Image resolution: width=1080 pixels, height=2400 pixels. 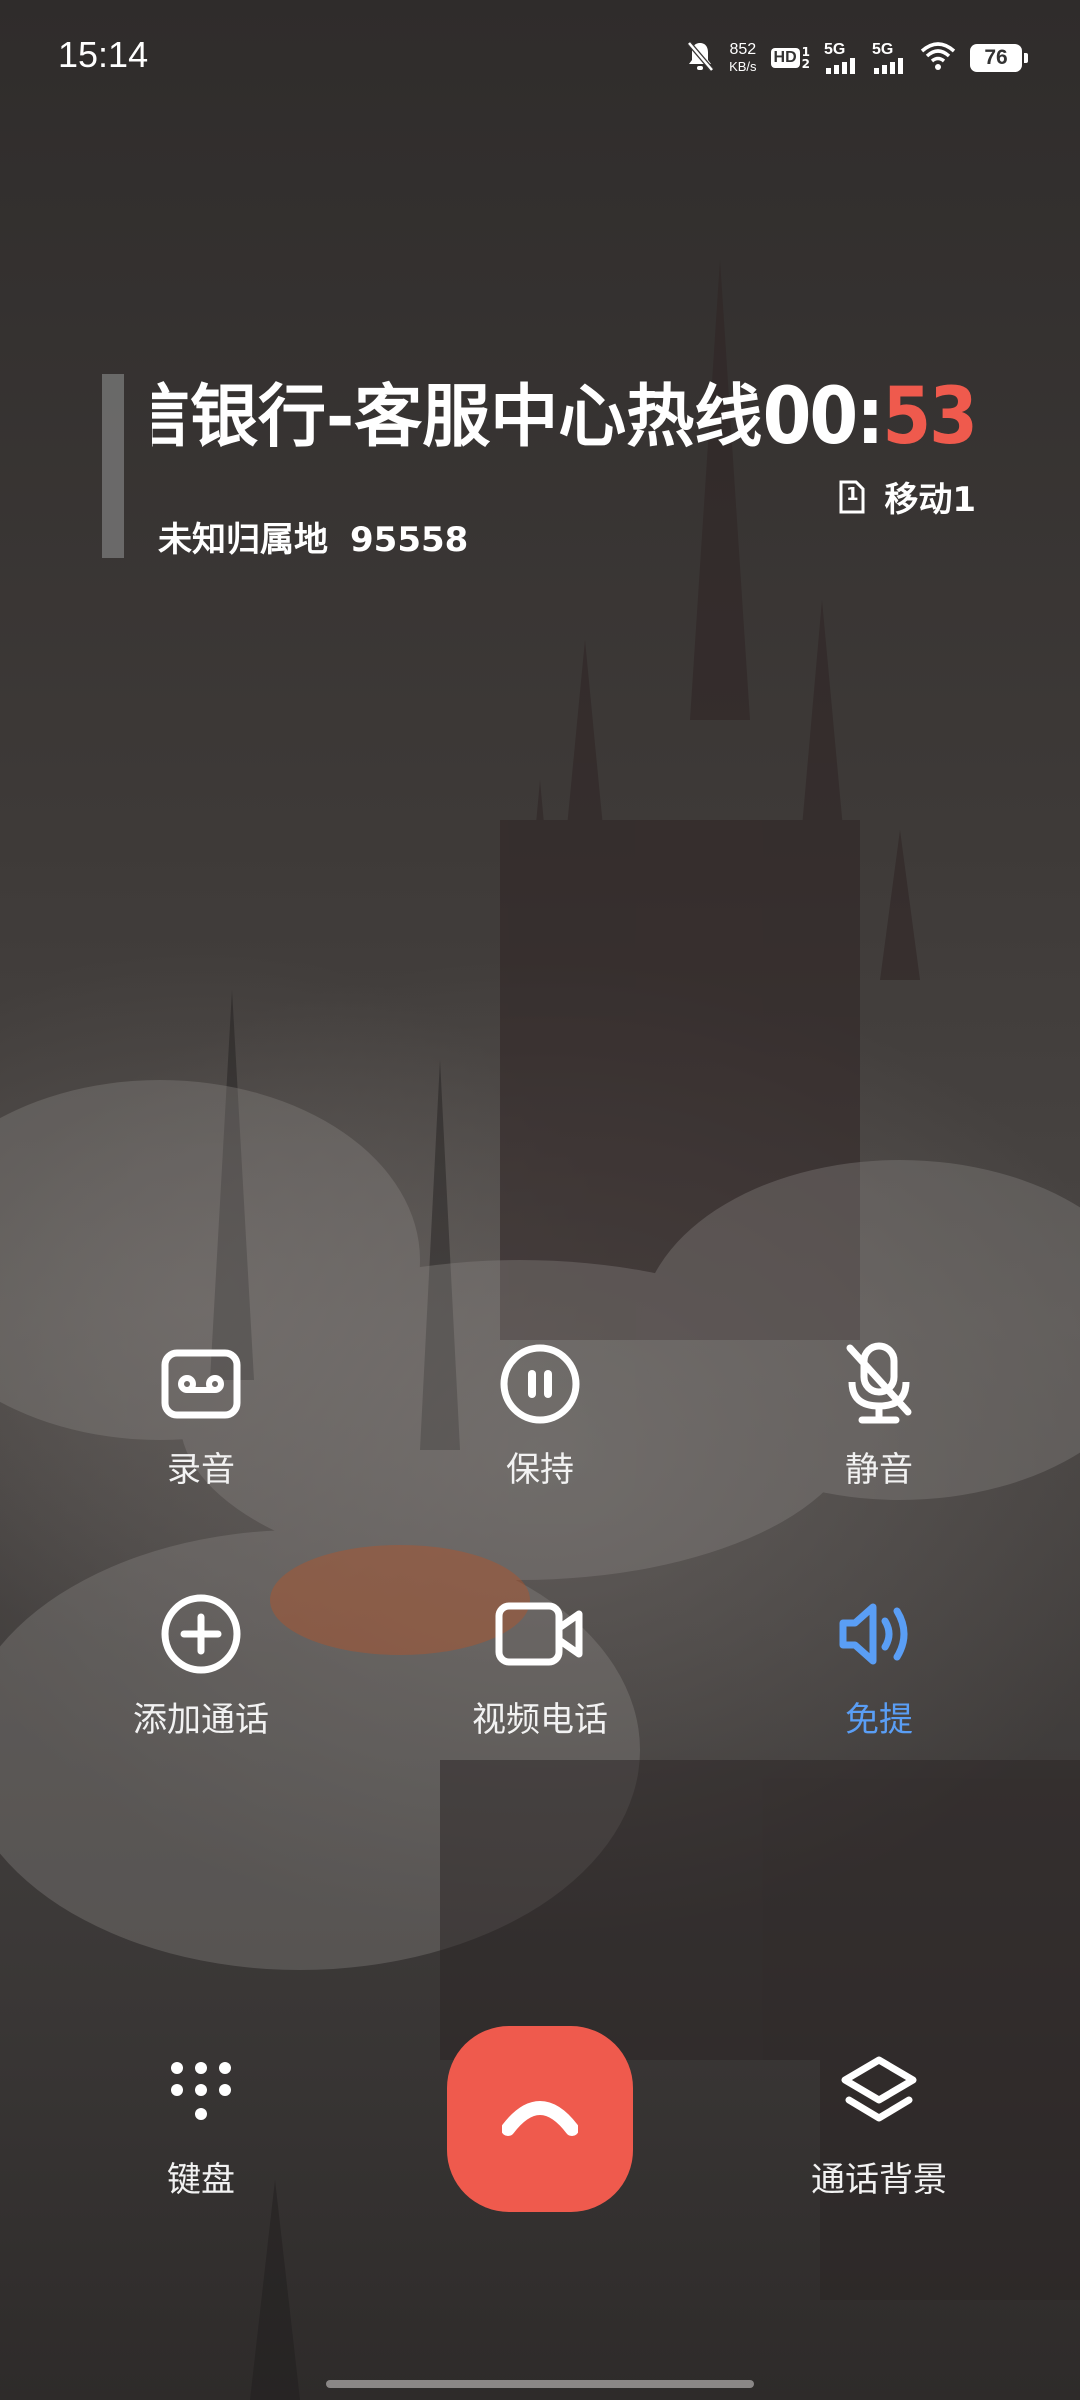 What do you see at coordinates (930, 417) in the screenshot?
I see `timer-seconds: 53` at bounding box center [930, 417].